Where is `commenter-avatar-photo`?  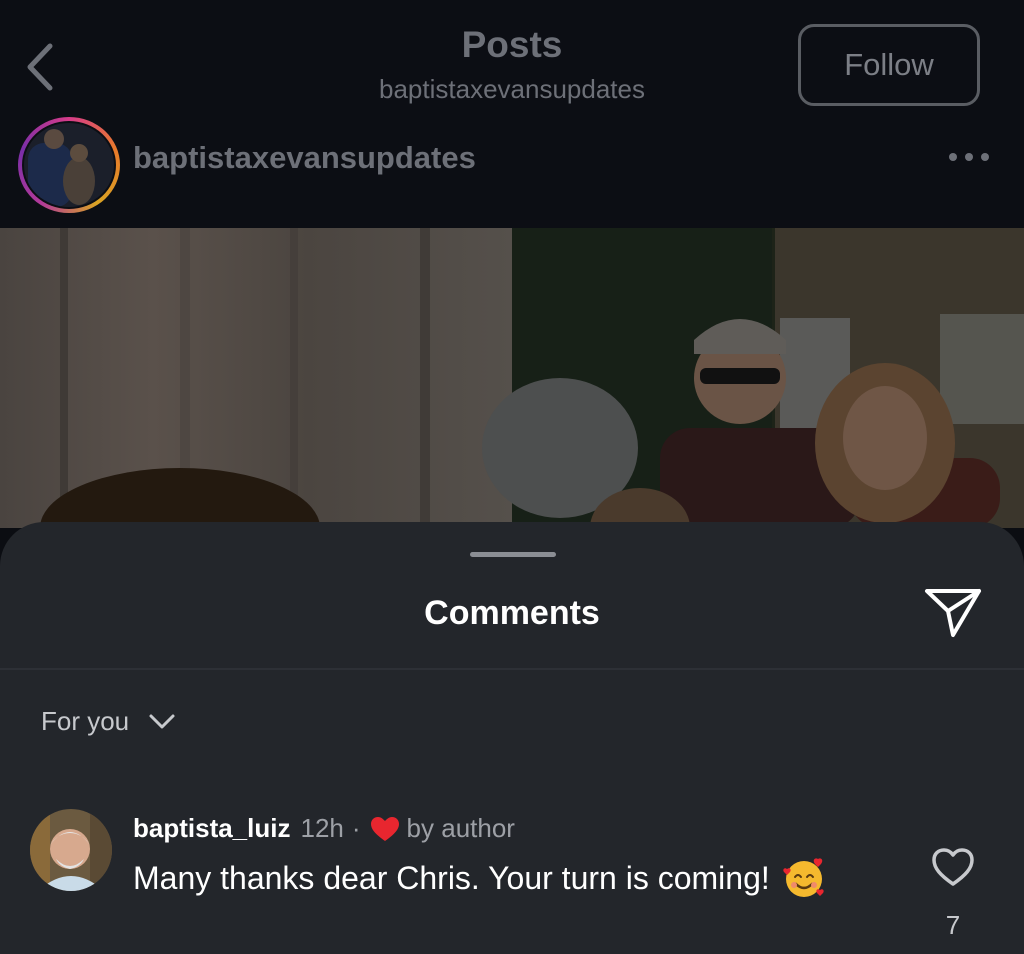 commenter-avatar-photo is located at coordinates (71, 850).